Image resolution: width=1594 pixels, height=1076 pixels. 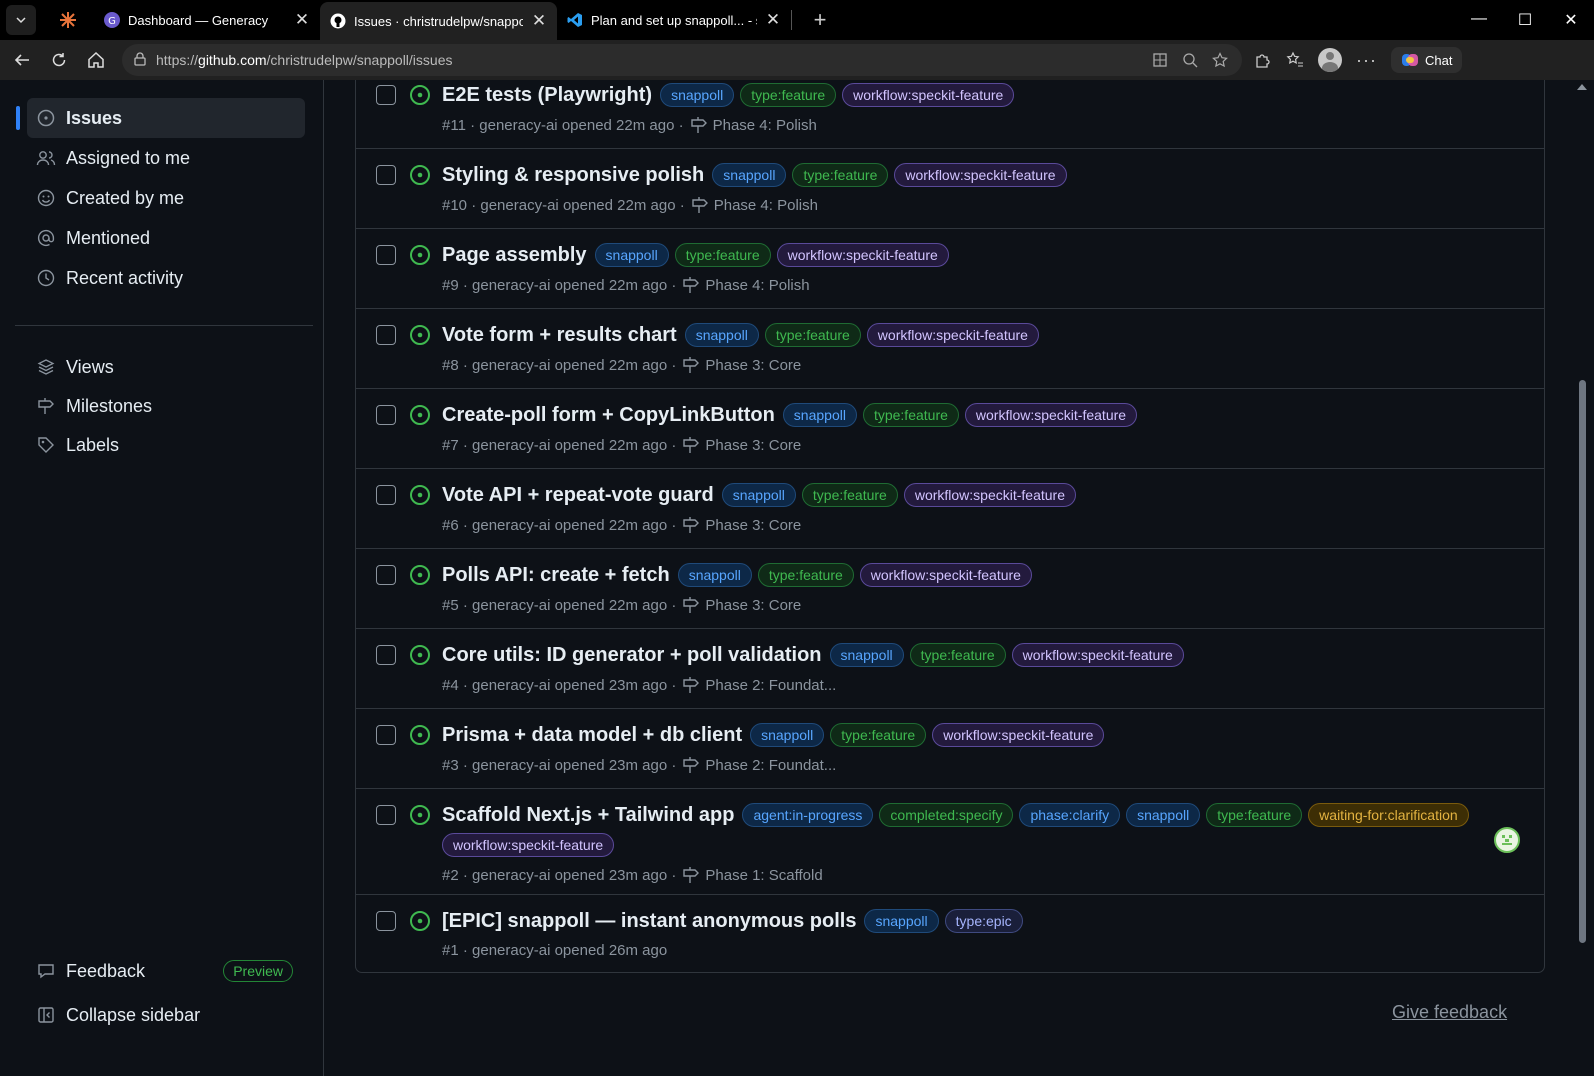 What do you see at coordinates (573, 175) in the screenshot?
I see `issue-title-link: Styling & responsive polish` at bounding box center [573, 175].